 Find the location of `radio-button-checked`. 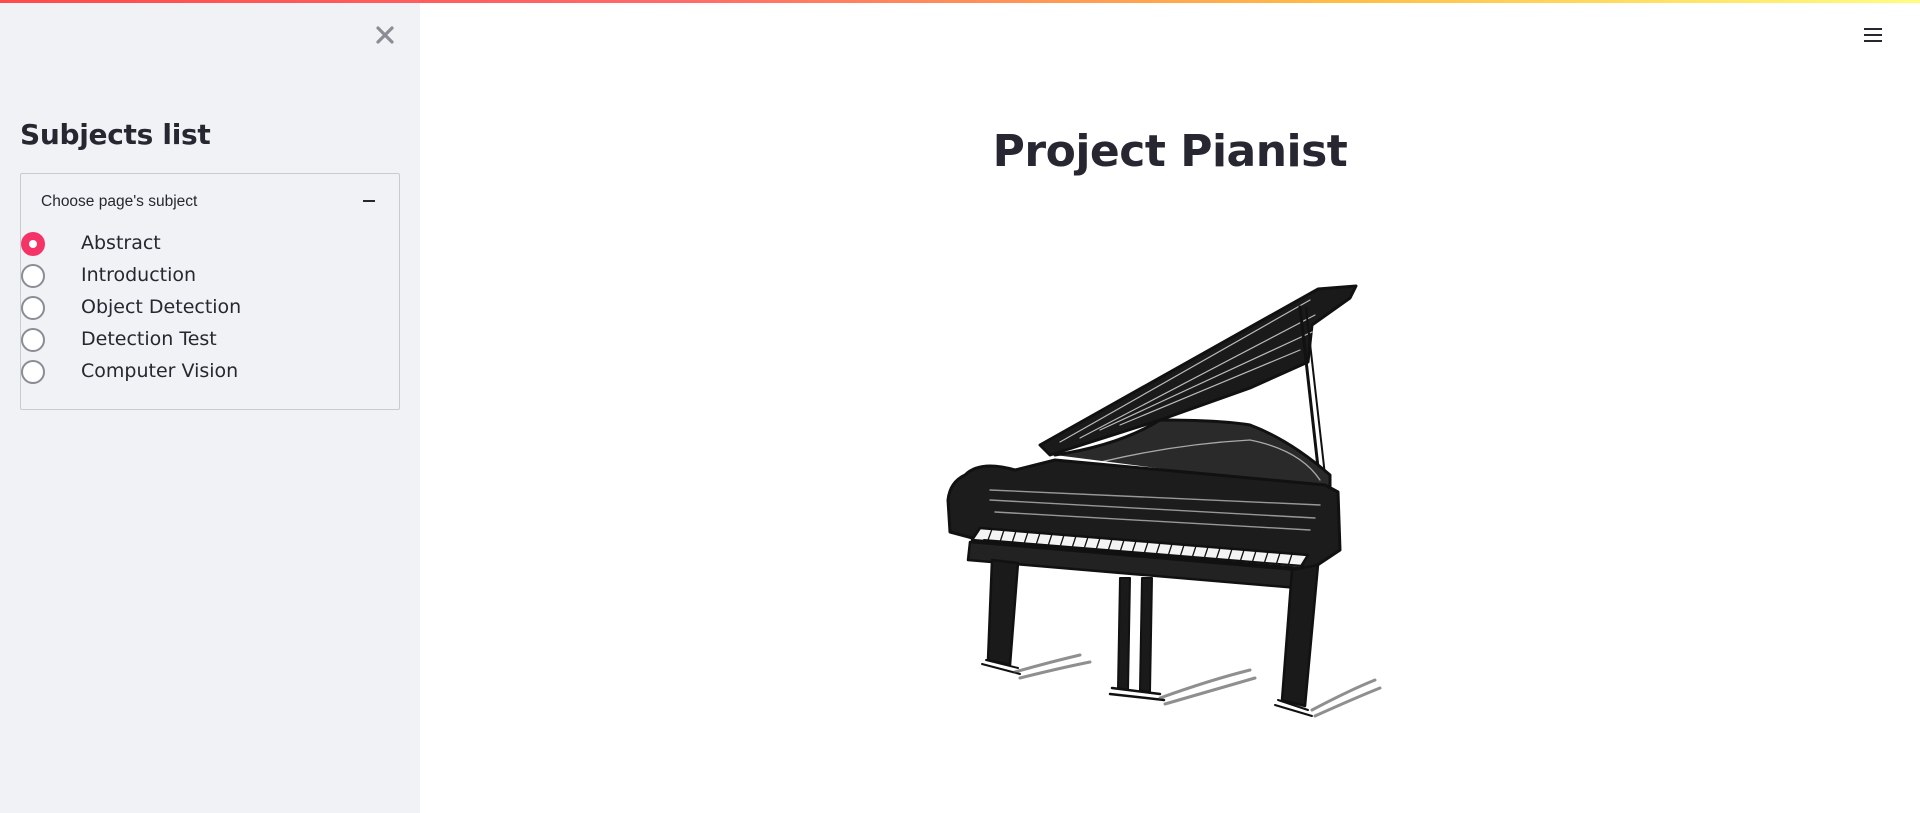

radio-button-checked is located at coordinates (33, 244).